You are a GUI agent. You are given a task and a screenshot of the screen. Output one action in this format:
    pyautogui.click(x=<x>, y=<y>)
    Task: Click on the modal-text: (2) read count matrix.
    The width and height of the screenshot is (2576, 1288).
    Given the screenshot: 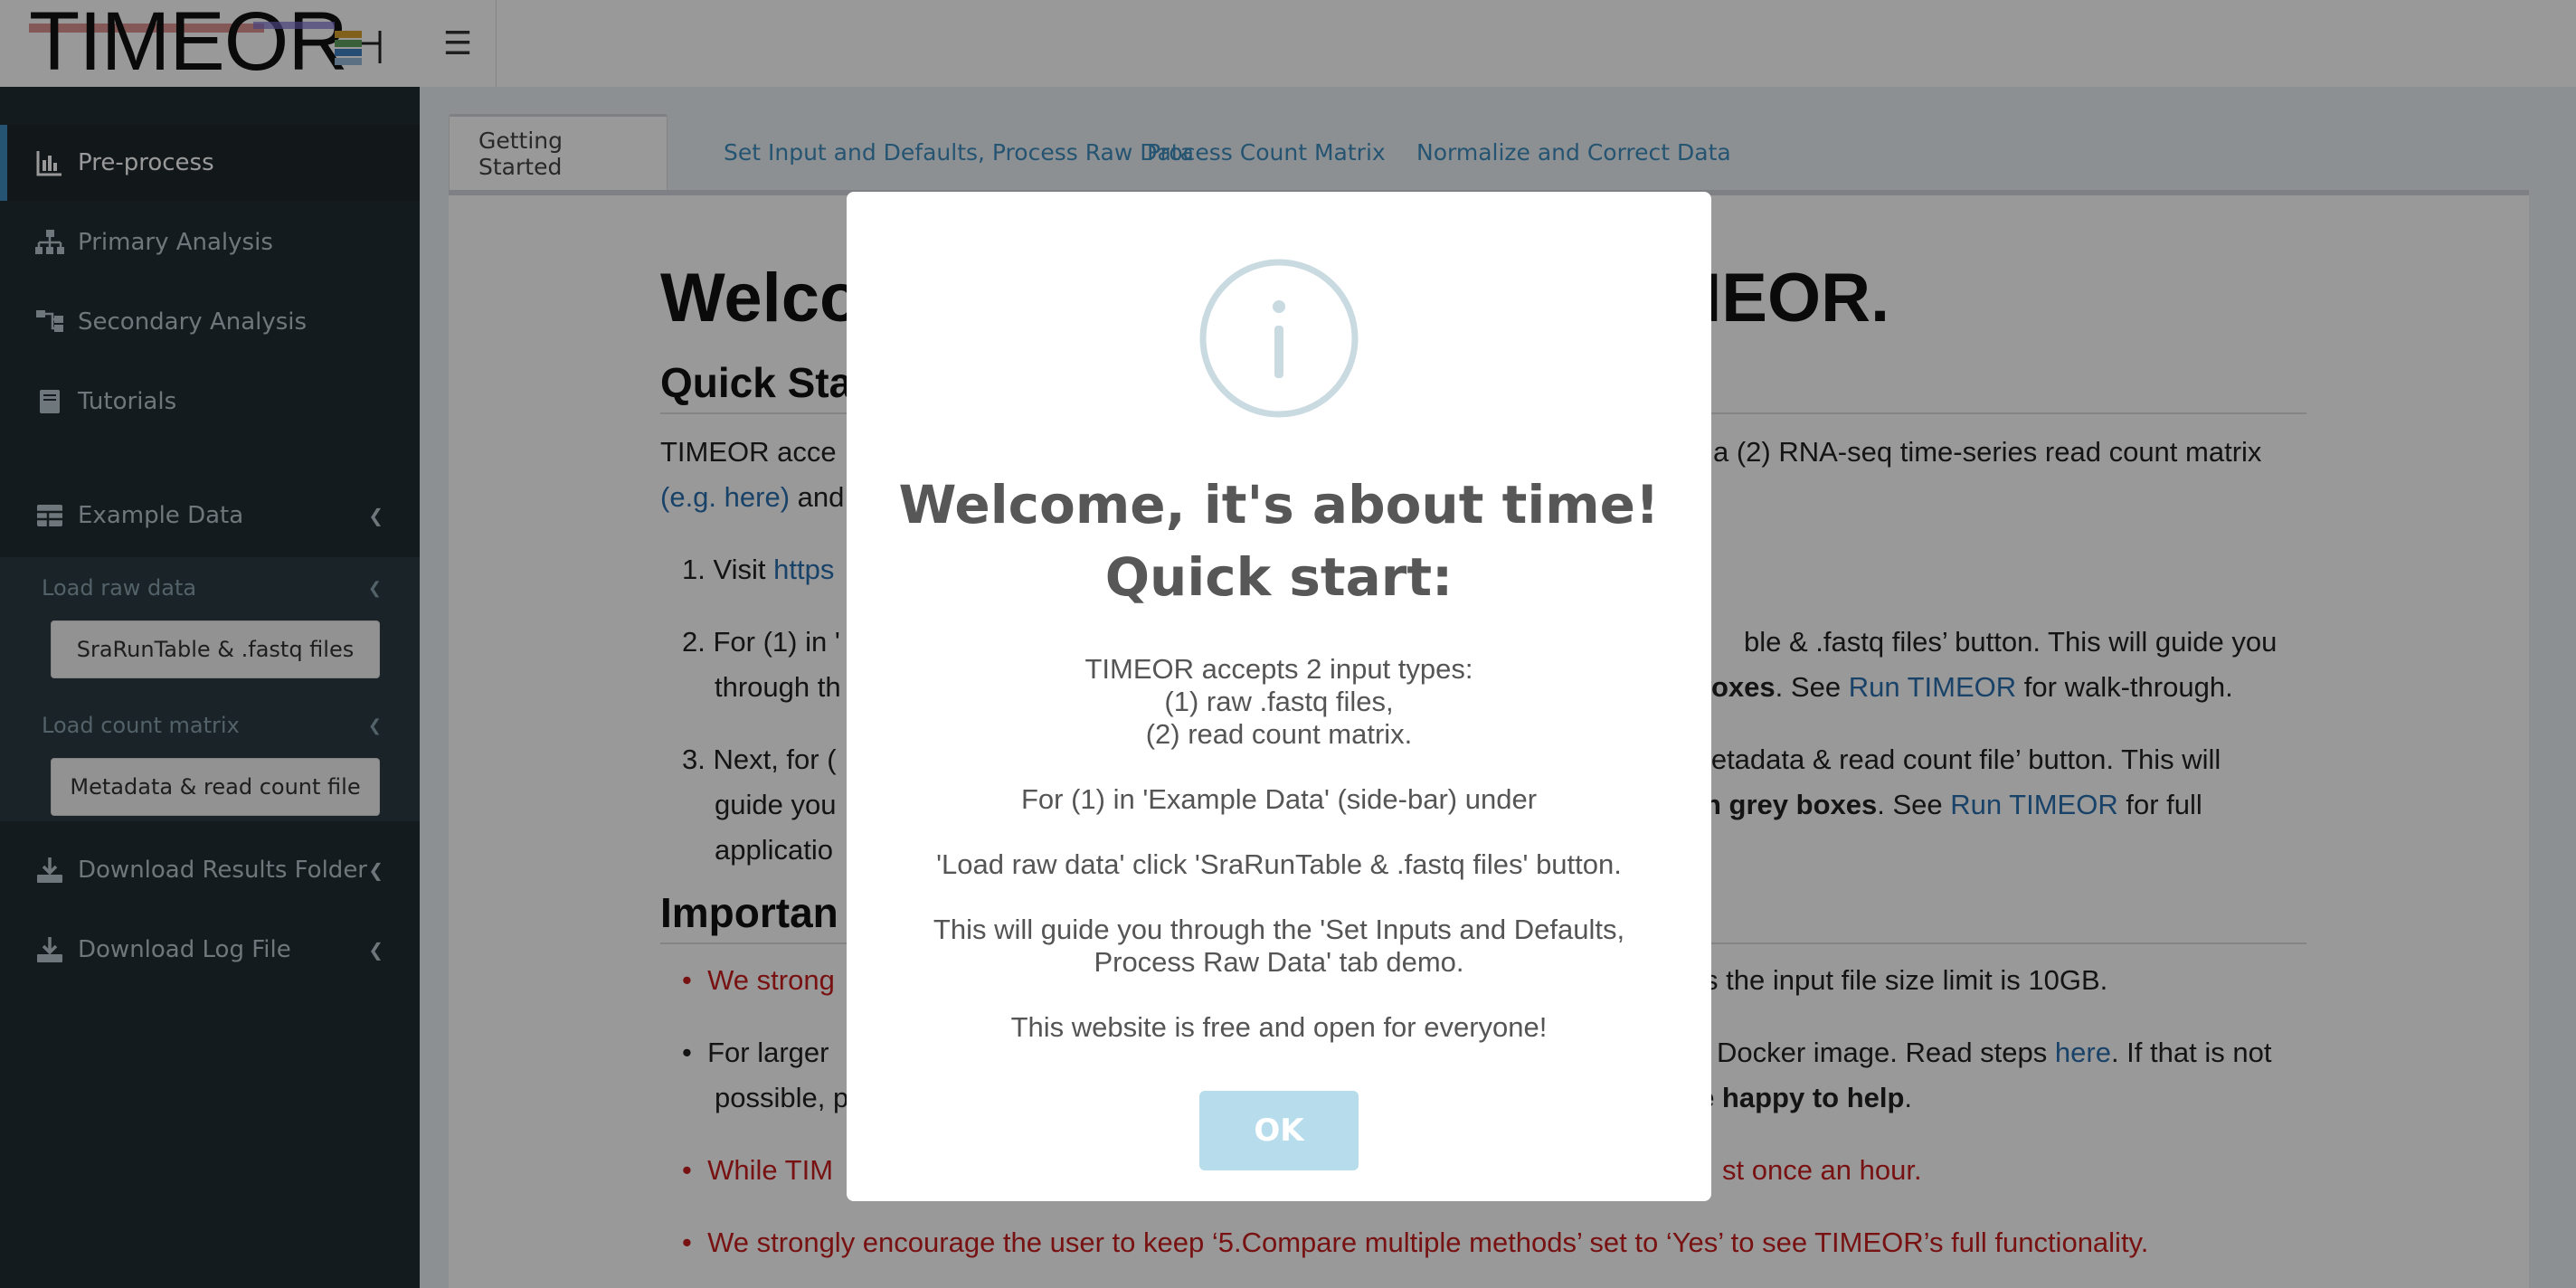 What is the action you would take?
    pyautogui.click(x=1279, y=734)
    